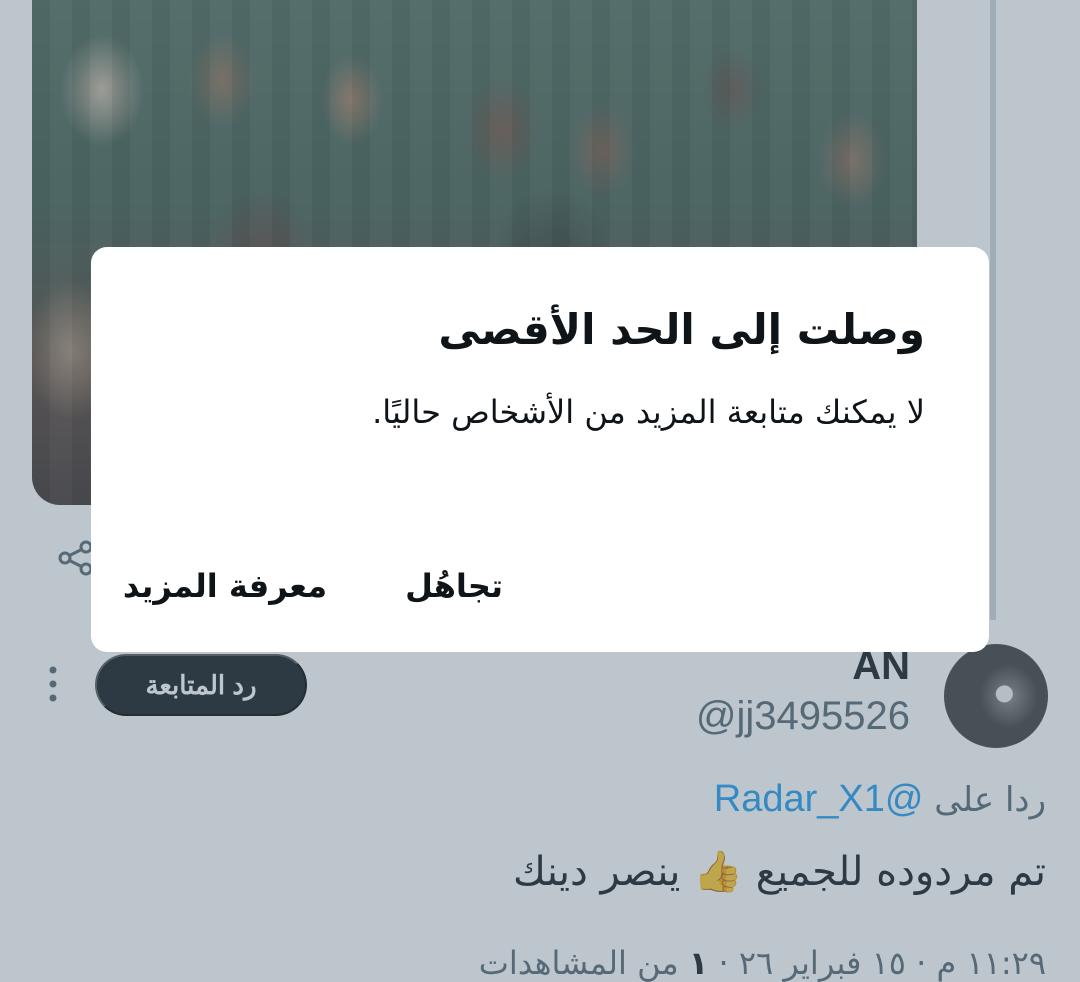 The width and height of the screenshot is (1080, 982). Describe the element at coordinates (540, 587) in the screenshot. I see `dialog-actions: تجاهُل معرفة المزيد` at that location.